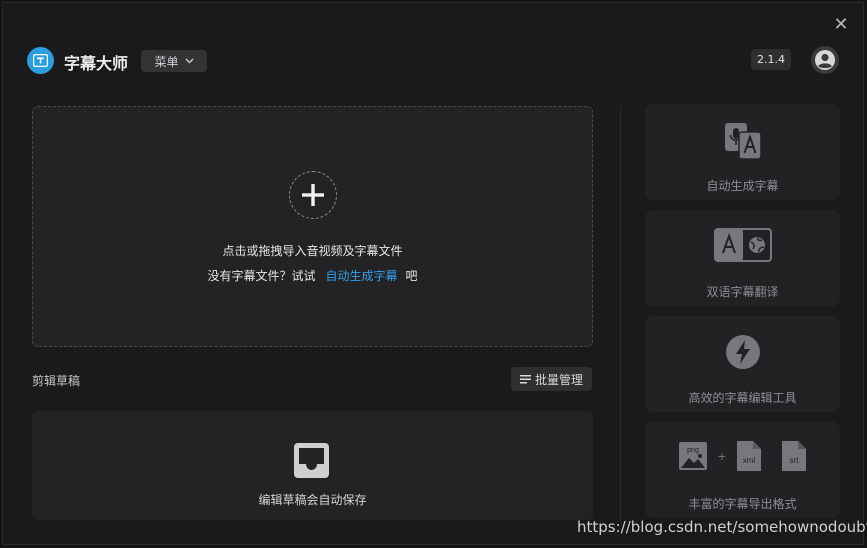 This screenshot has height=548, width=867. Describe the element at coordinates (558, 379) in the screenshot. I see `batch-manage-label: 批量管理` at that location.